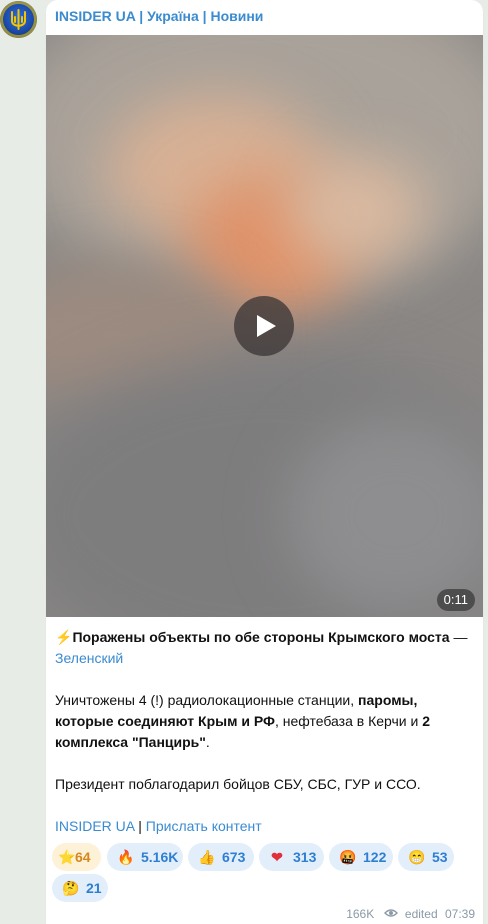 The width and height of the screenshot is (488, 924). Describe the element at coordinates (348, 721) in the screenshot. I see `body-text: , нефтебаза в Керчи и` at that location.